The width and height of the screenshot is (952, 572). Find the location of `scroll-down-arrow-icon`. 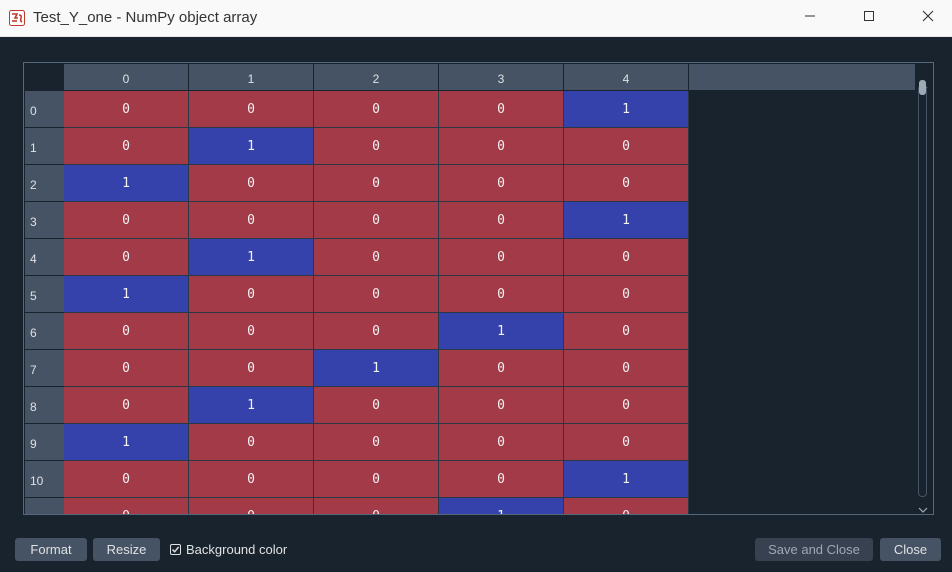

scroll-down-arrow-icon is located at coordinates (923, 507).